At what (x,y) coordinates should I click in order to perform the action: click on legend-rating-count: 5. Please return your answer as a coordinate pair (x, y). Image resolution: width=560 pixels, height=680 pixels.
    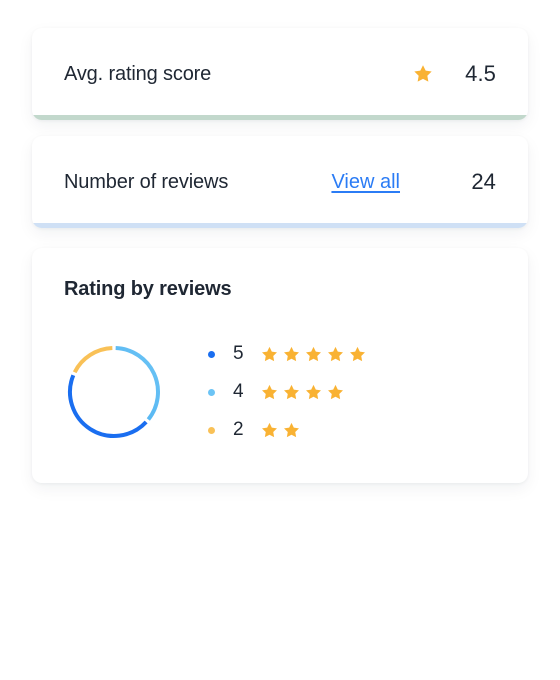
    Looking at the image, I should click on (238, 353).